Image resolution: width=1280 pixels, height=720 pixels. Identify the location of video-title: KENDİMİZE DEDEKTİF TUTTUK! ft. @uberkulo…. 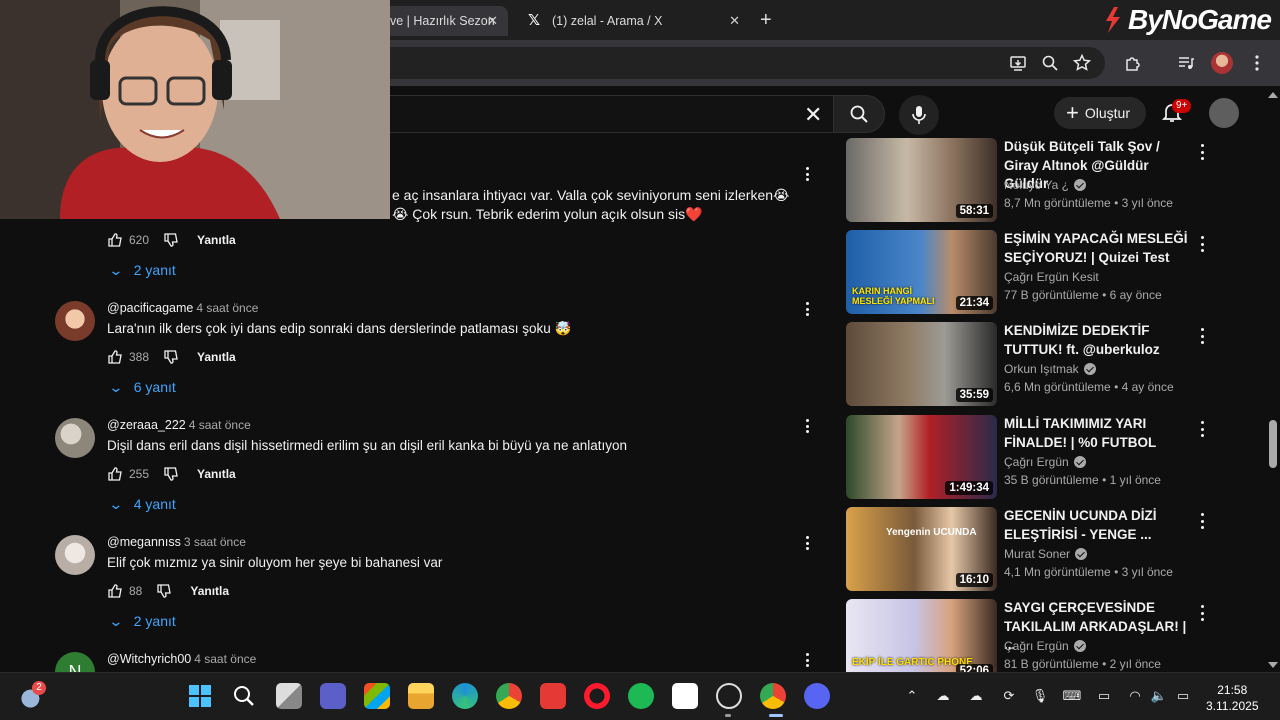
(1096, 340).